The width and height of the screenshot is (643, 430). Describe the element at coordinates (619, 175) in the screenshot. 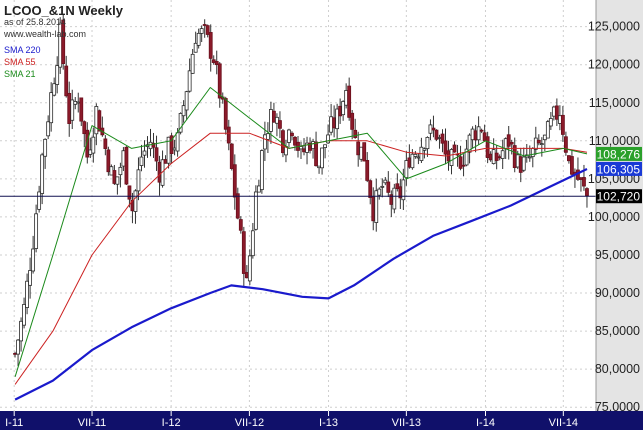

I see `price-markers: 108,276106,305 102,720` at that location.